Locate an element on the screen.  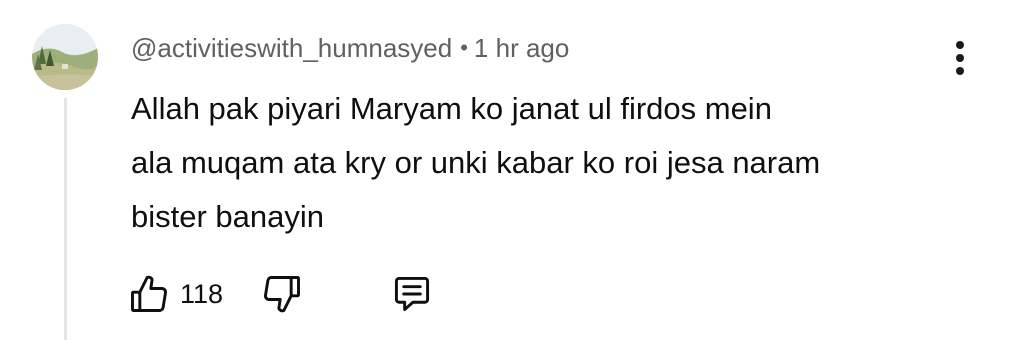
like-button is located at coordinates (149, 294).